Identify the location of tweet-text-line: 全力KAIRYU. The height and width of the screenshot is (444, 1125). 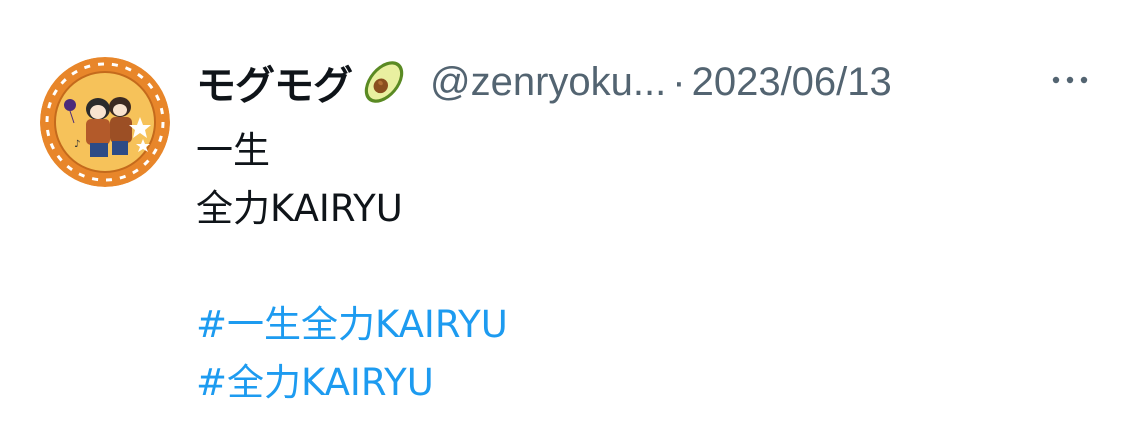
(299, 208).